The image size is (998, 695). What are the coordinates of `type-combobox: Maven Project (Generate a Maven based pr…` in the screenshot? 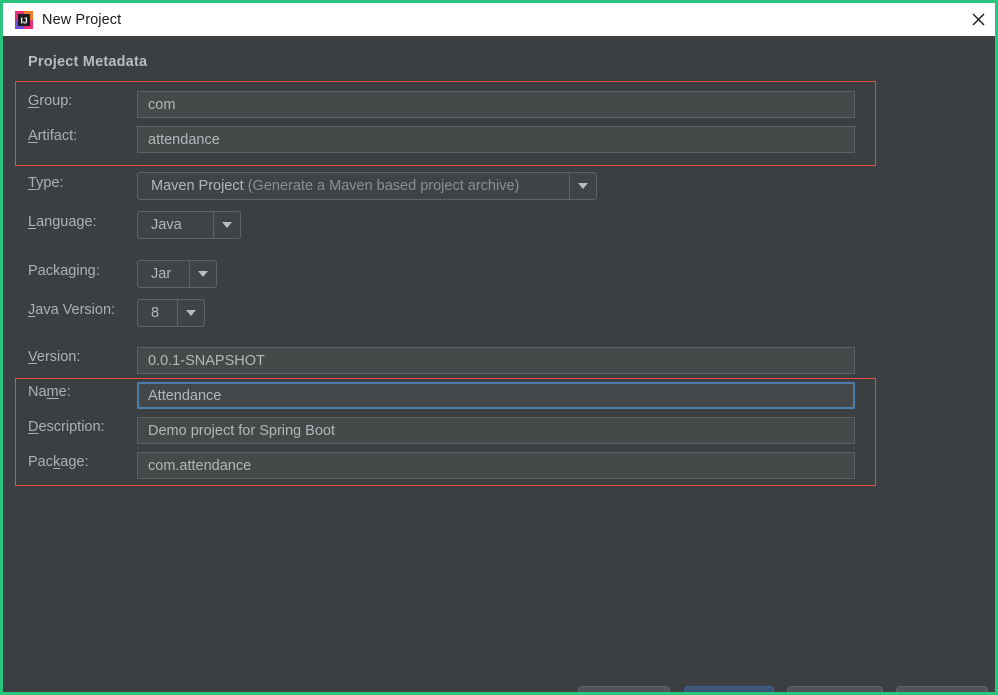 It's located at (367, 186).